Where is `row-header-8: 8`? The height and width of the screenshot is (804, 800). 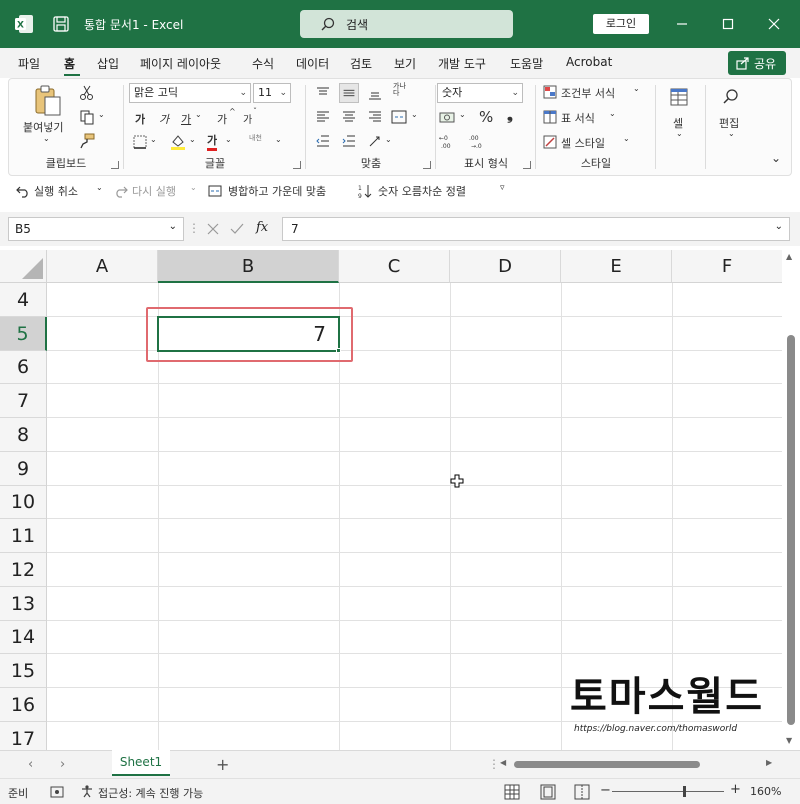
row-header-8: 8 is located at coordinates (23, 435).